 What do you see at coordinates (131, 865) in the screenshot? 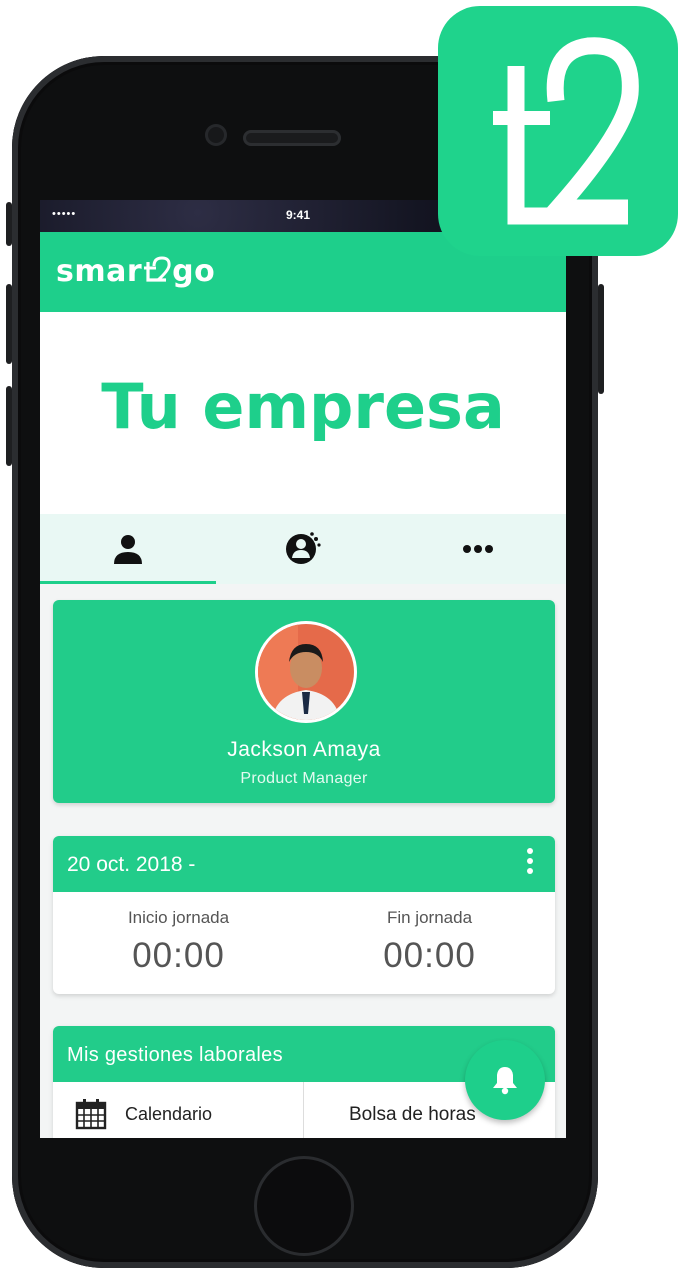
I see `workday-date: 20 oct. 2018 -` at bounding box center [131, 865].